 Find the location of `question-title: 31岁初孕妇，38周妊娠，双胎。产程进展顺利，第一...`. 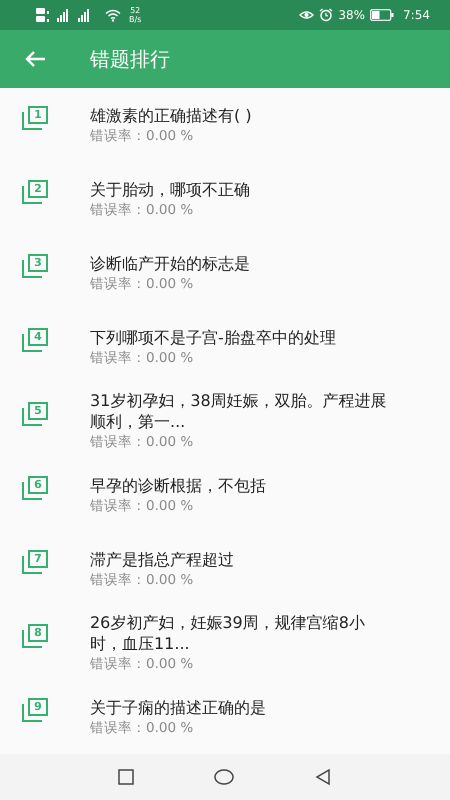

question-title: 31岁初孕妇，38周妊娠，双胎。产程进展顺利，第一... is located at coordinates (239, 411).